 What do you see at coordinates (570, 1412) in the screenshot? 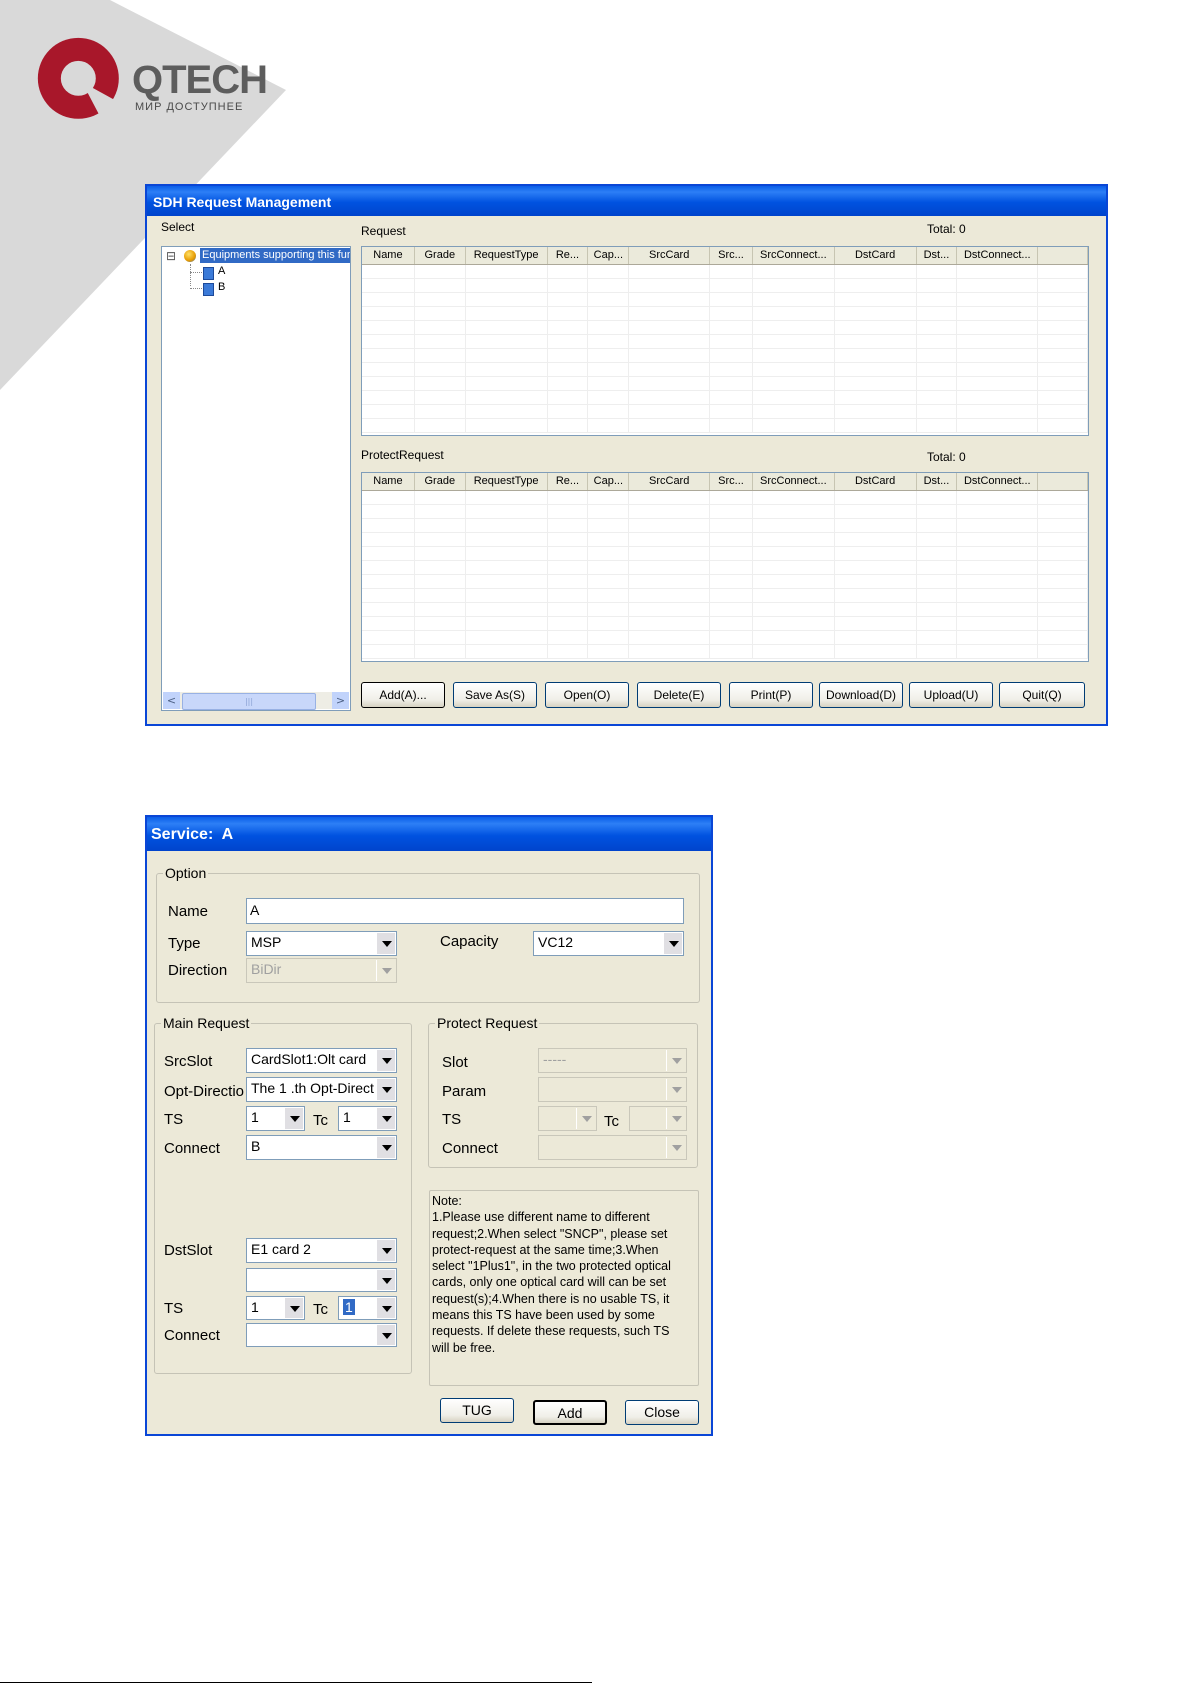
I see `add-service-button: Add` at bounding box center [570, 1412].